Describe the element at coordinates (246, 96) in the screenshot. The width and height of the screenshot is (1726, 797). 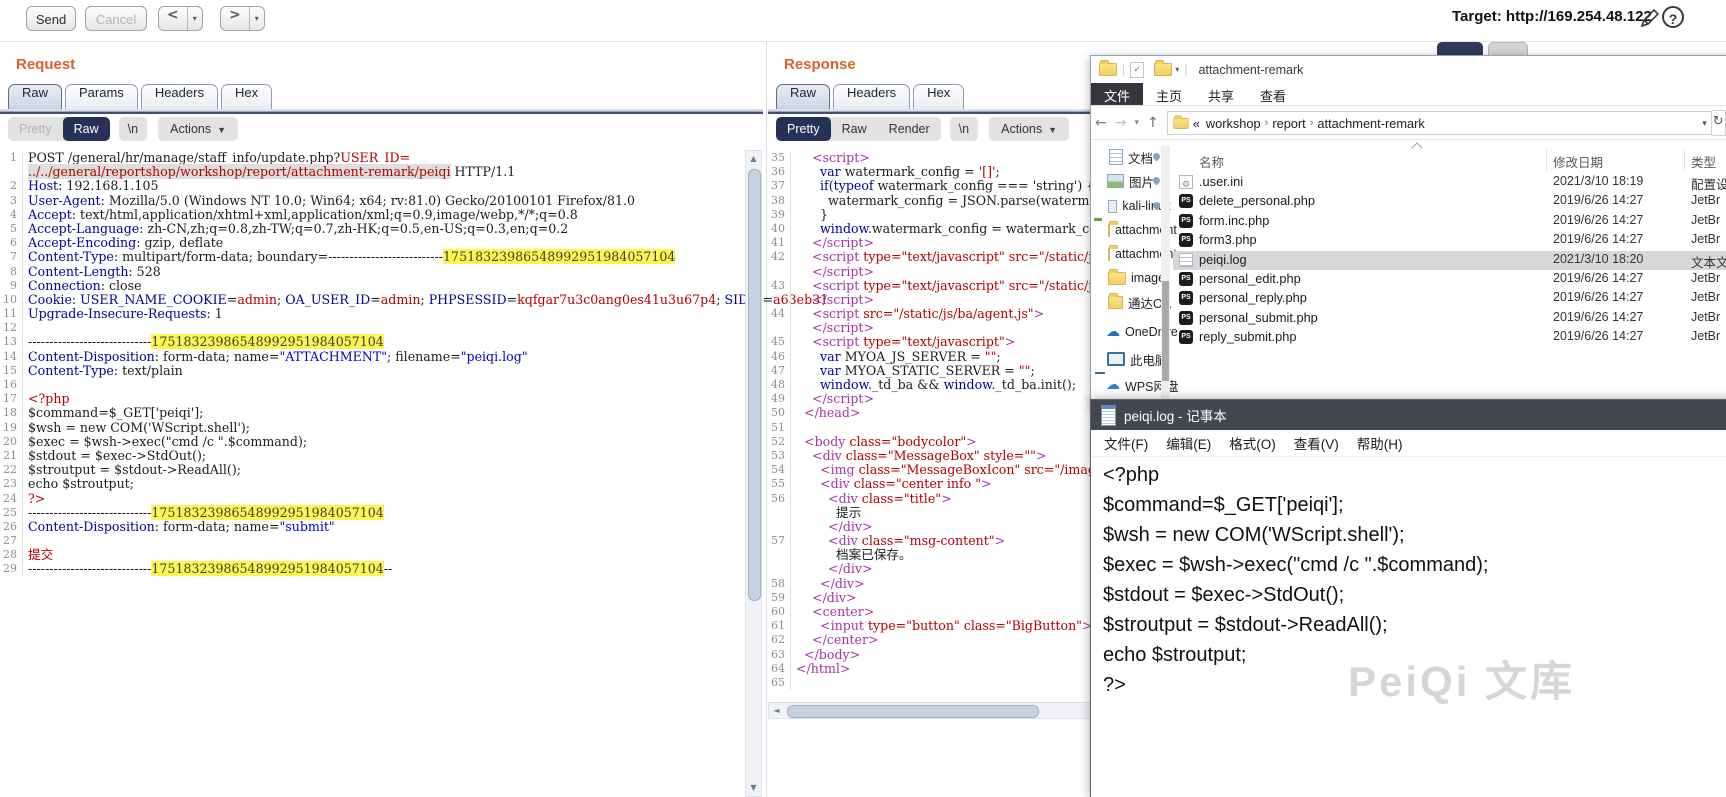
I see `request-tab-hex: Hex` at that location.